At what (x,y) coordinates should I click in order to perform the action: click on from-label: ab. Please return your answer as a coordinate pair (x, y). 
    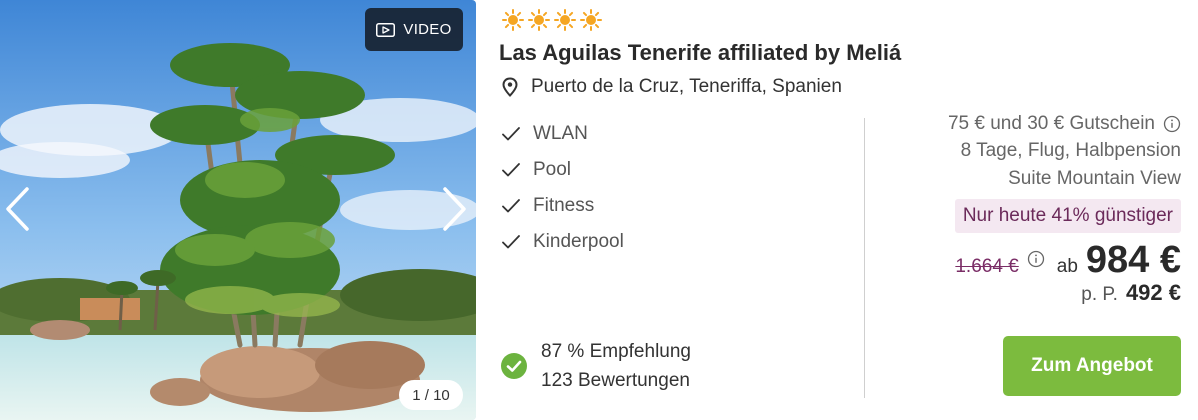
    Looking at the image, I should click on (1067, 266).